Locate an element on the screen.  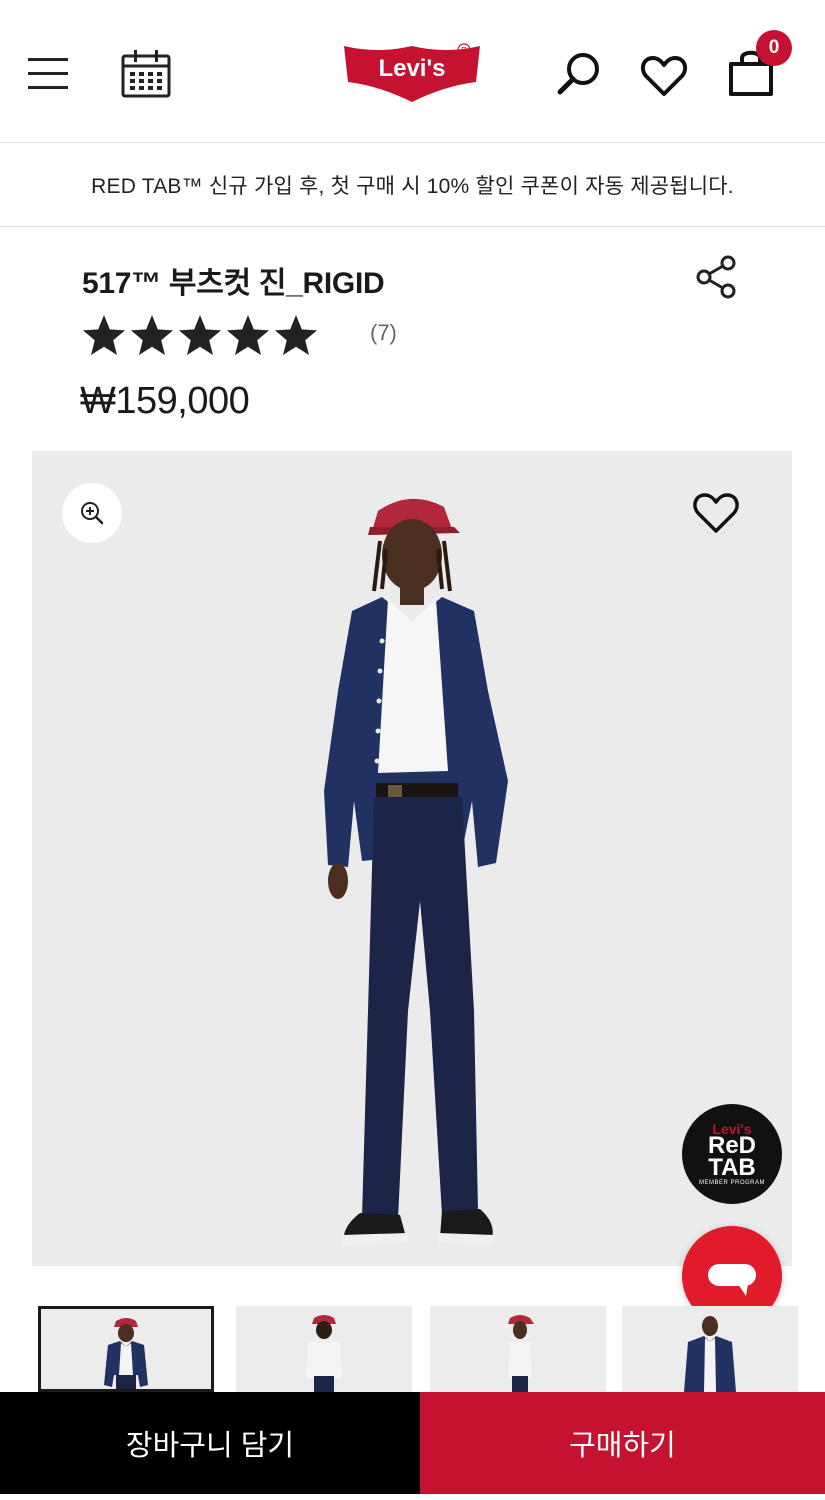
thumbnail-model-front is located at coordinates (126, 1353).